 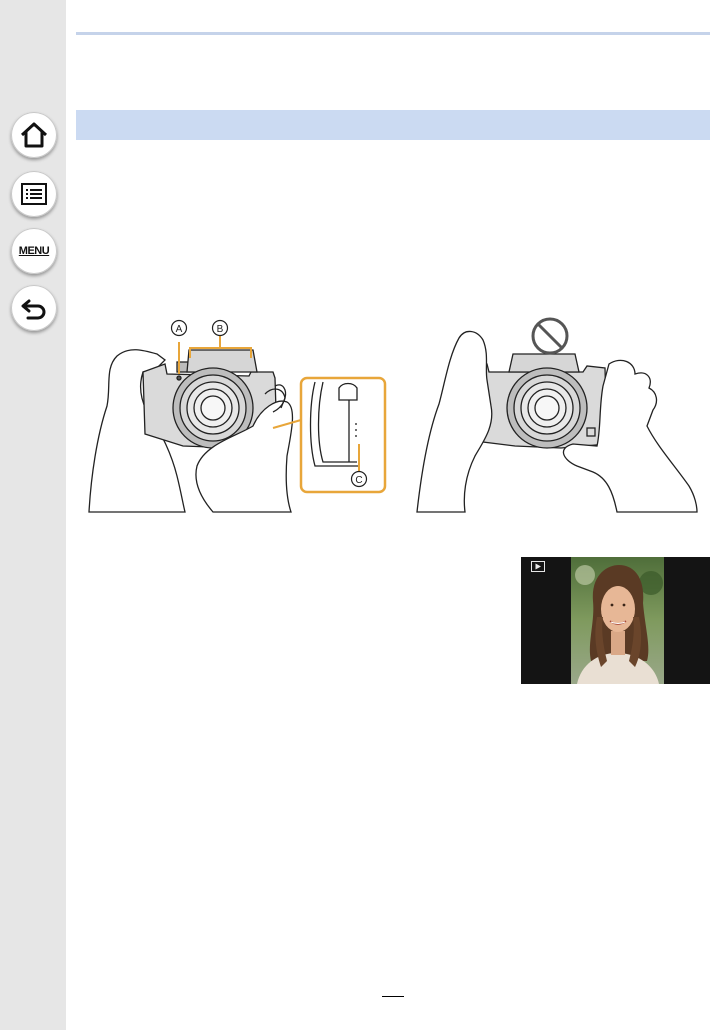 I want to click on strap-eyelet-inset, so click(x=343, y=435).